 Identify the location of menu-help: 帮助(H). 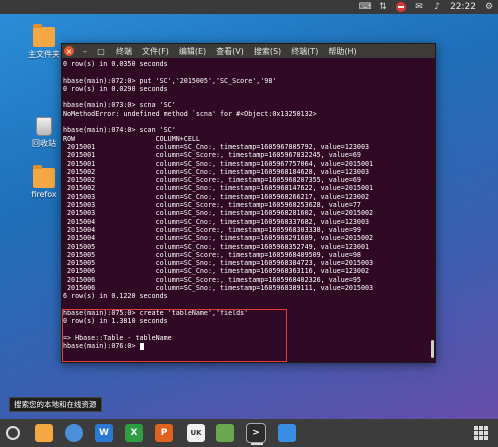
(342, 51).